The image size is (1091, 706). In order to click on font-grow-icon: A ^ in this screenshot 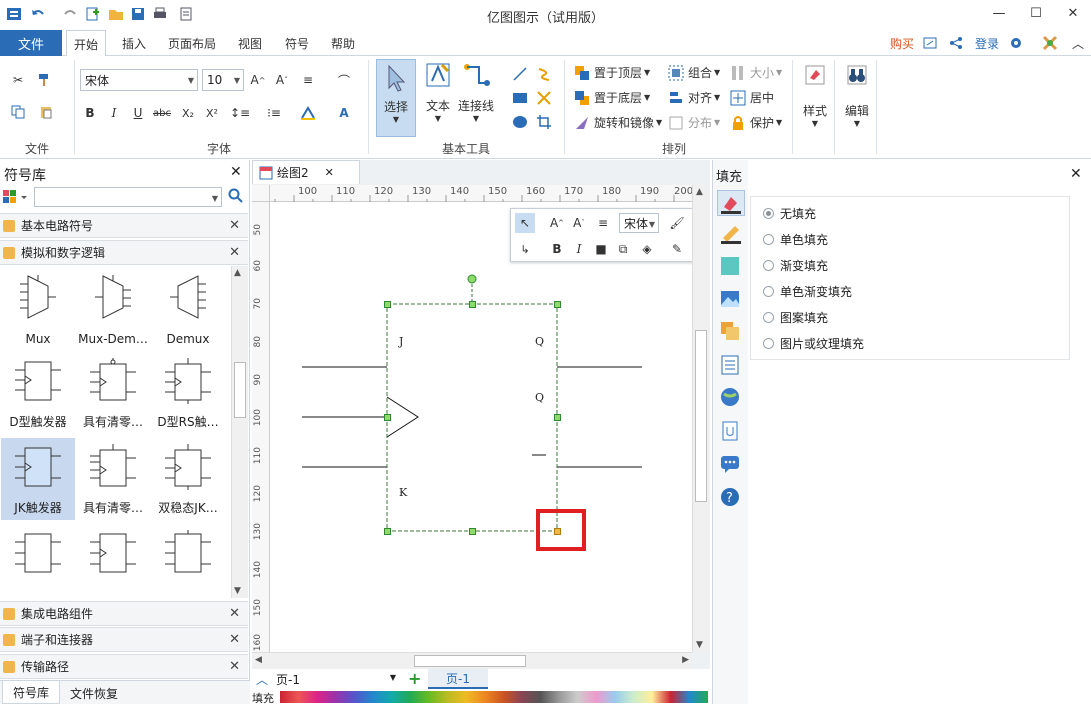, I will do `click(258, 80)`.